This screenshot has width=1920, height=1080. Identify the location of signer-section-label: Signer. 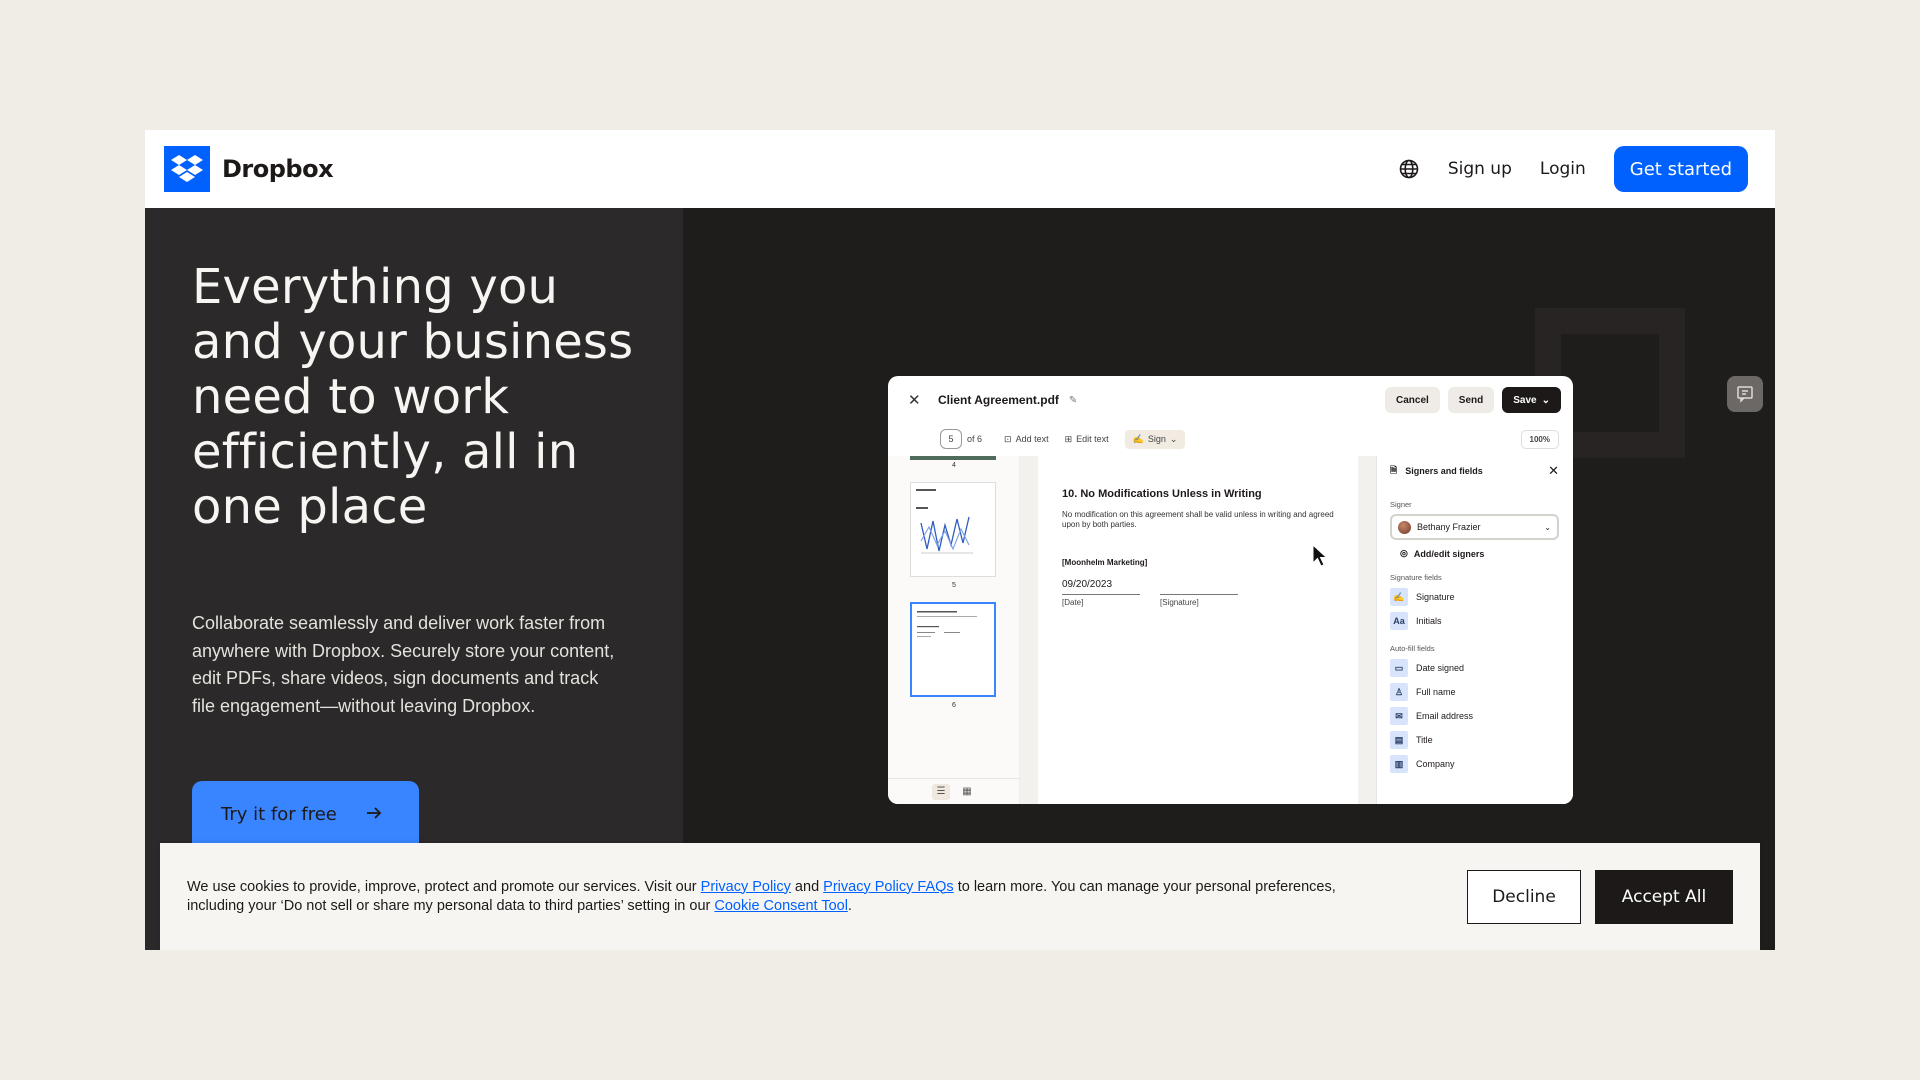
(1401, 504).